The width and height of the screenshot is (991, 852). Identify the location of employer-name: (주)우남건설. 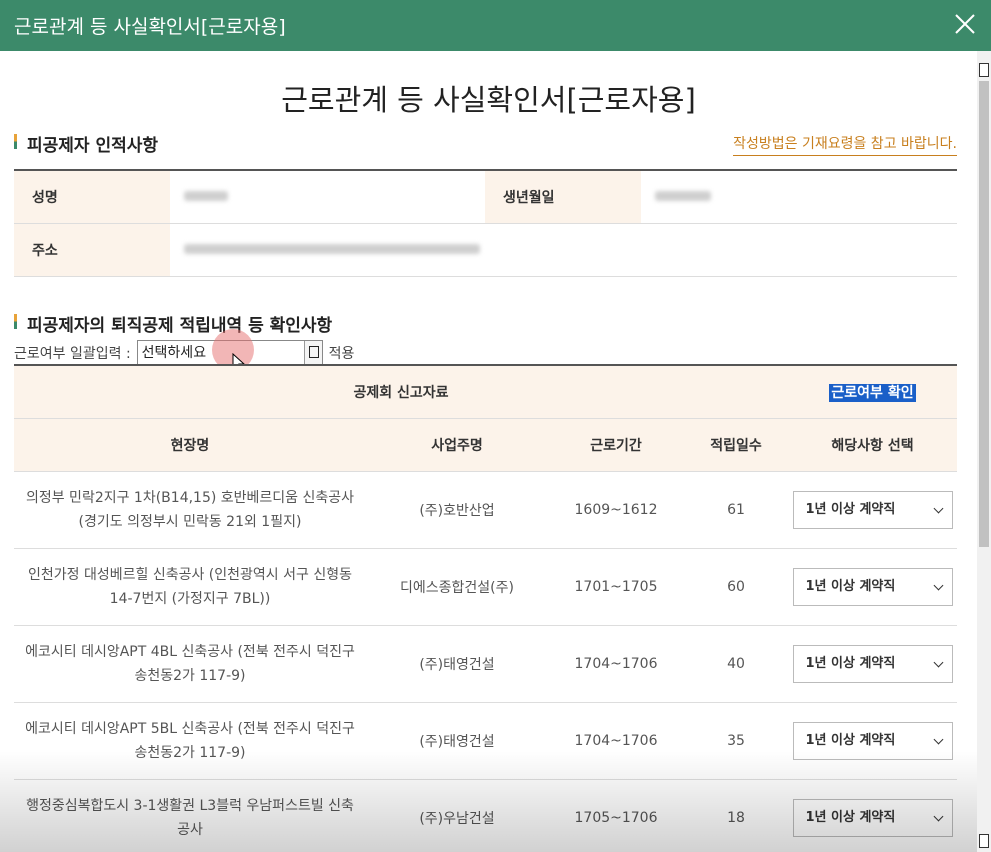
(457, 815).